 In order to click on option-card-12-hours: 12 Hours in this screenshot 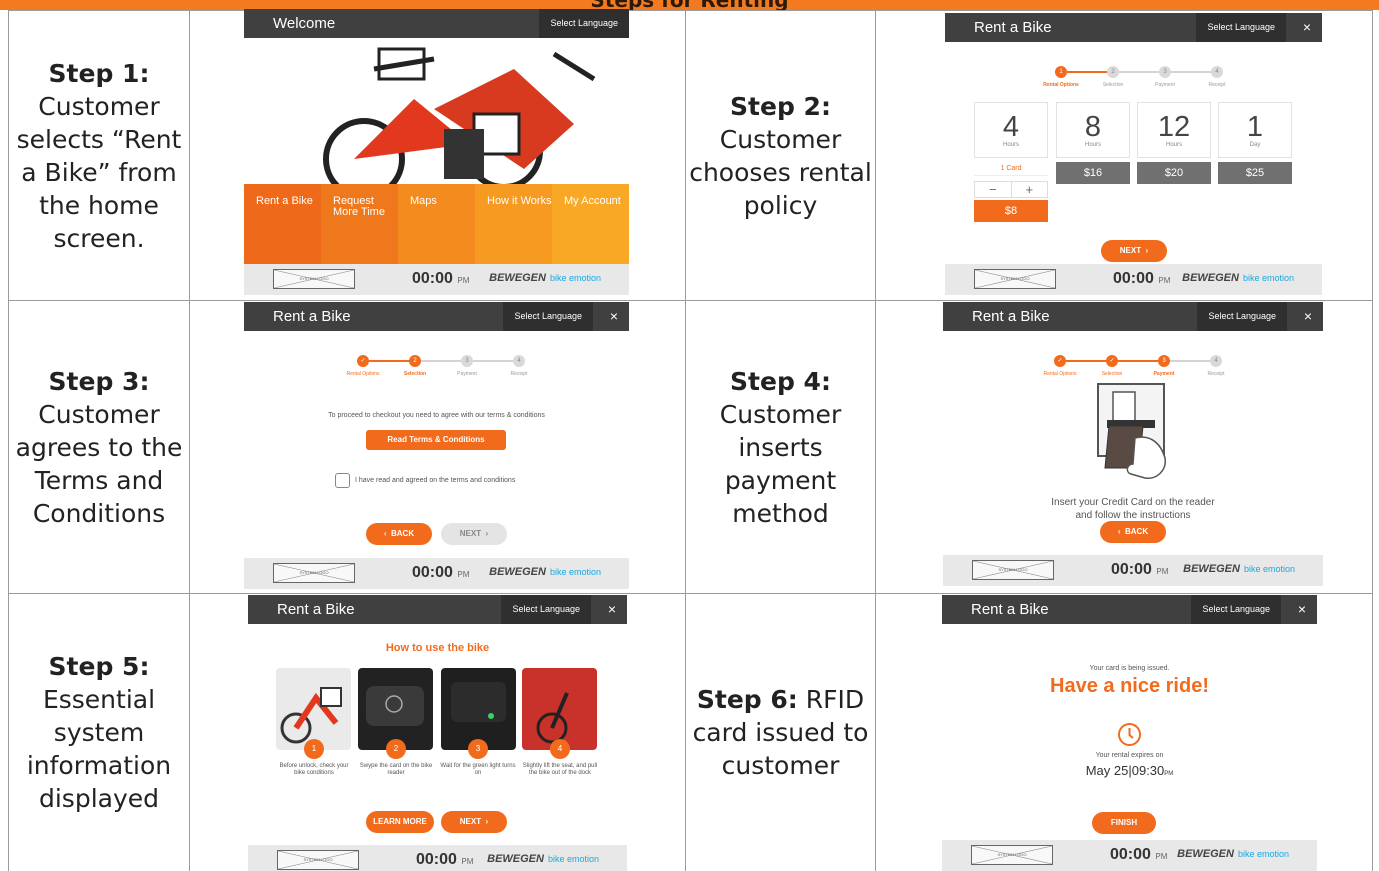, I will do `click(1174, 130)`.